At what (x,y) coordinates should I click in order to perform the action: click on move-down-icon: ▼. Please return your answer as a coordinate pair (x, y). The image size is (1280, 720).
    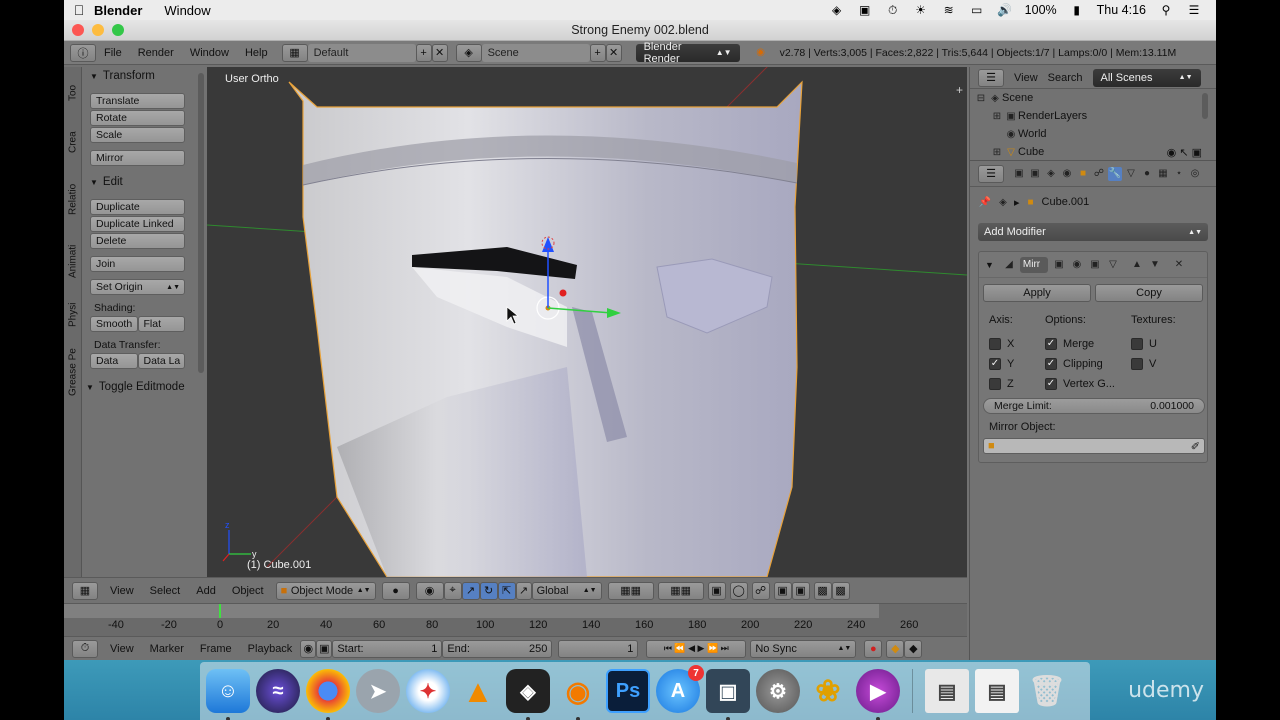
    Looking at the image, I should click on (1155, 265).